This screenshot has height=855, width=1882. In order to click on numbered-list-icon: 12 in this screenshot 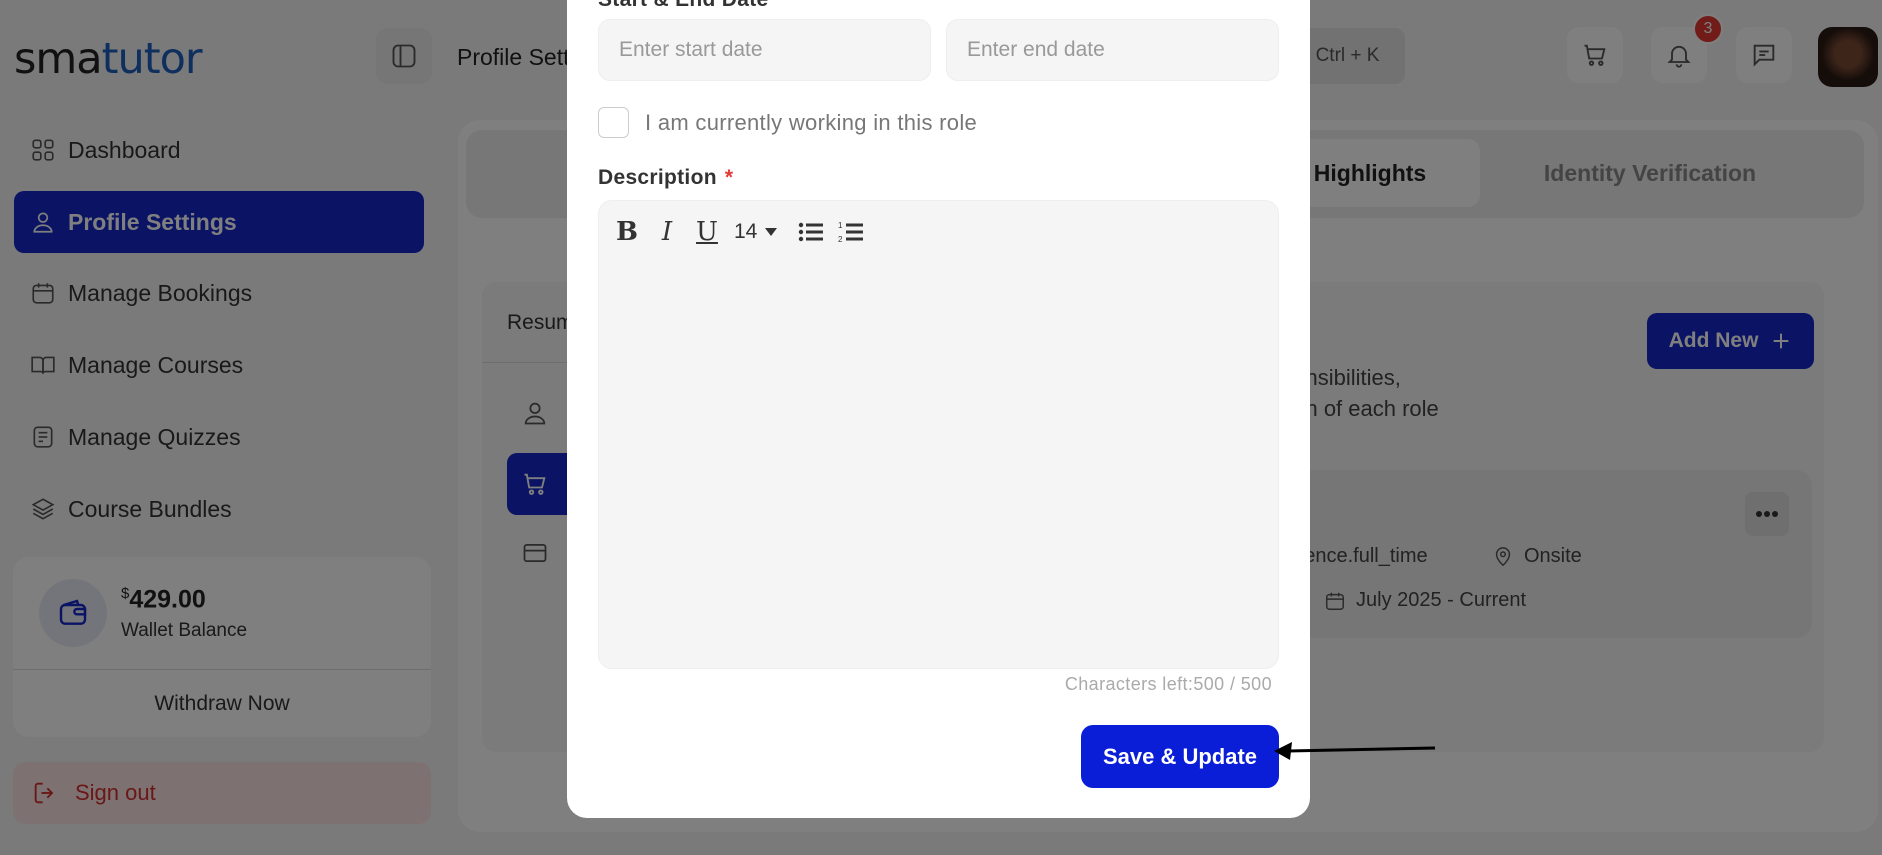, I will do `click(850, 232)`.